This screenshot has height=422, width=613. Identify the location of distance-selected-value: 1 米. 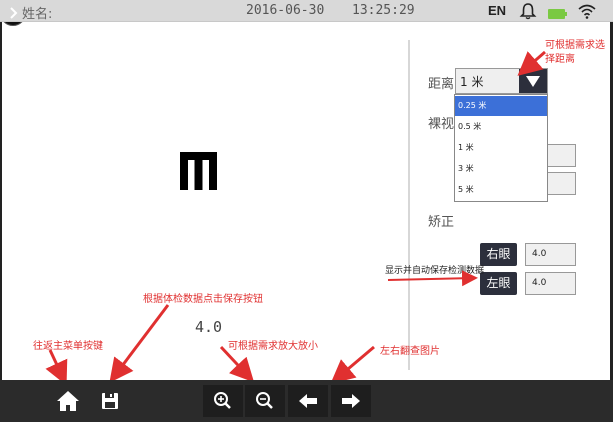
(472, 82).